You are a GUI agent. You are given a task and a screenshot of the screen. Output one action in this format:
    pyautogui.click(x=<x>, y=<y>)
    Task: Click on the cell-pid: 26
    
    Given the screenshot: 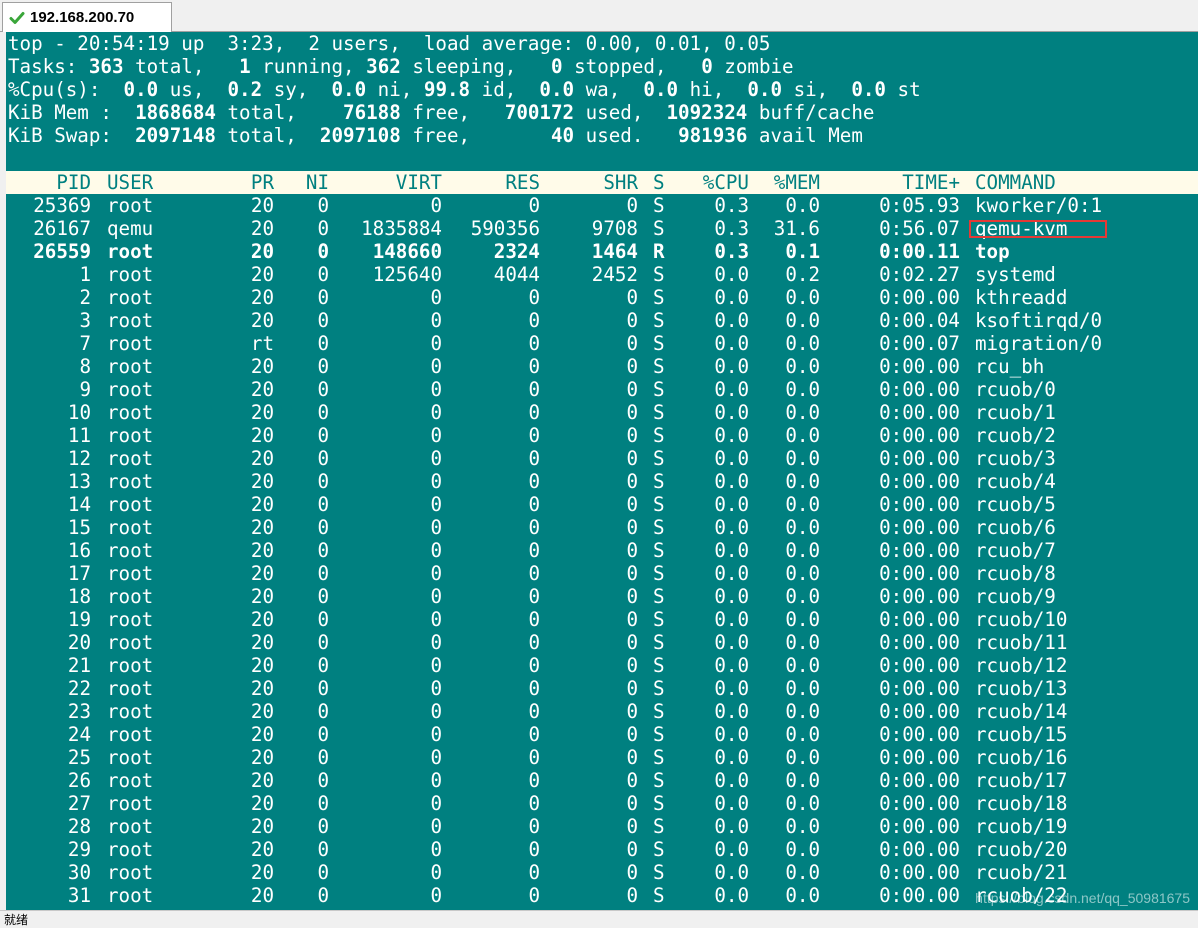 What is the action you would take?
    pyautogui.click(x=79, y=780)
    